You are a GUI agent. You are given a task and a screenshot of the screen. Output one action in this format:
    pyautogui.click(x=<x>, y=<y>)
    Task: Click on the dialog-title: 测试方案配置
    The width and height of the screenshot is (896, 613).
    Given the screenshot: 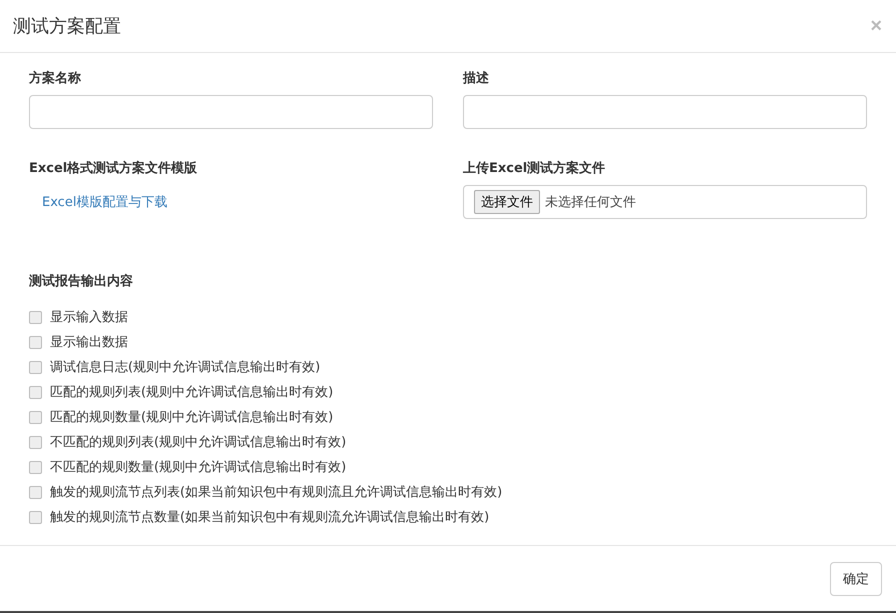 What is the action you would take?
    pyautogui.click(x=67, y=26)
    